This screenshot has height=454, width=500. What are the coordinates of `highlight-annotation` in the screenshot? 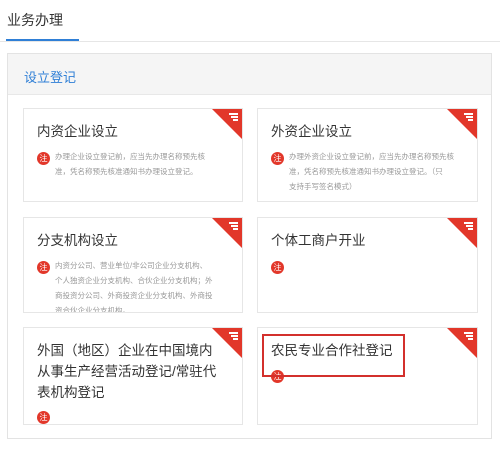 It's located at (333, 355).